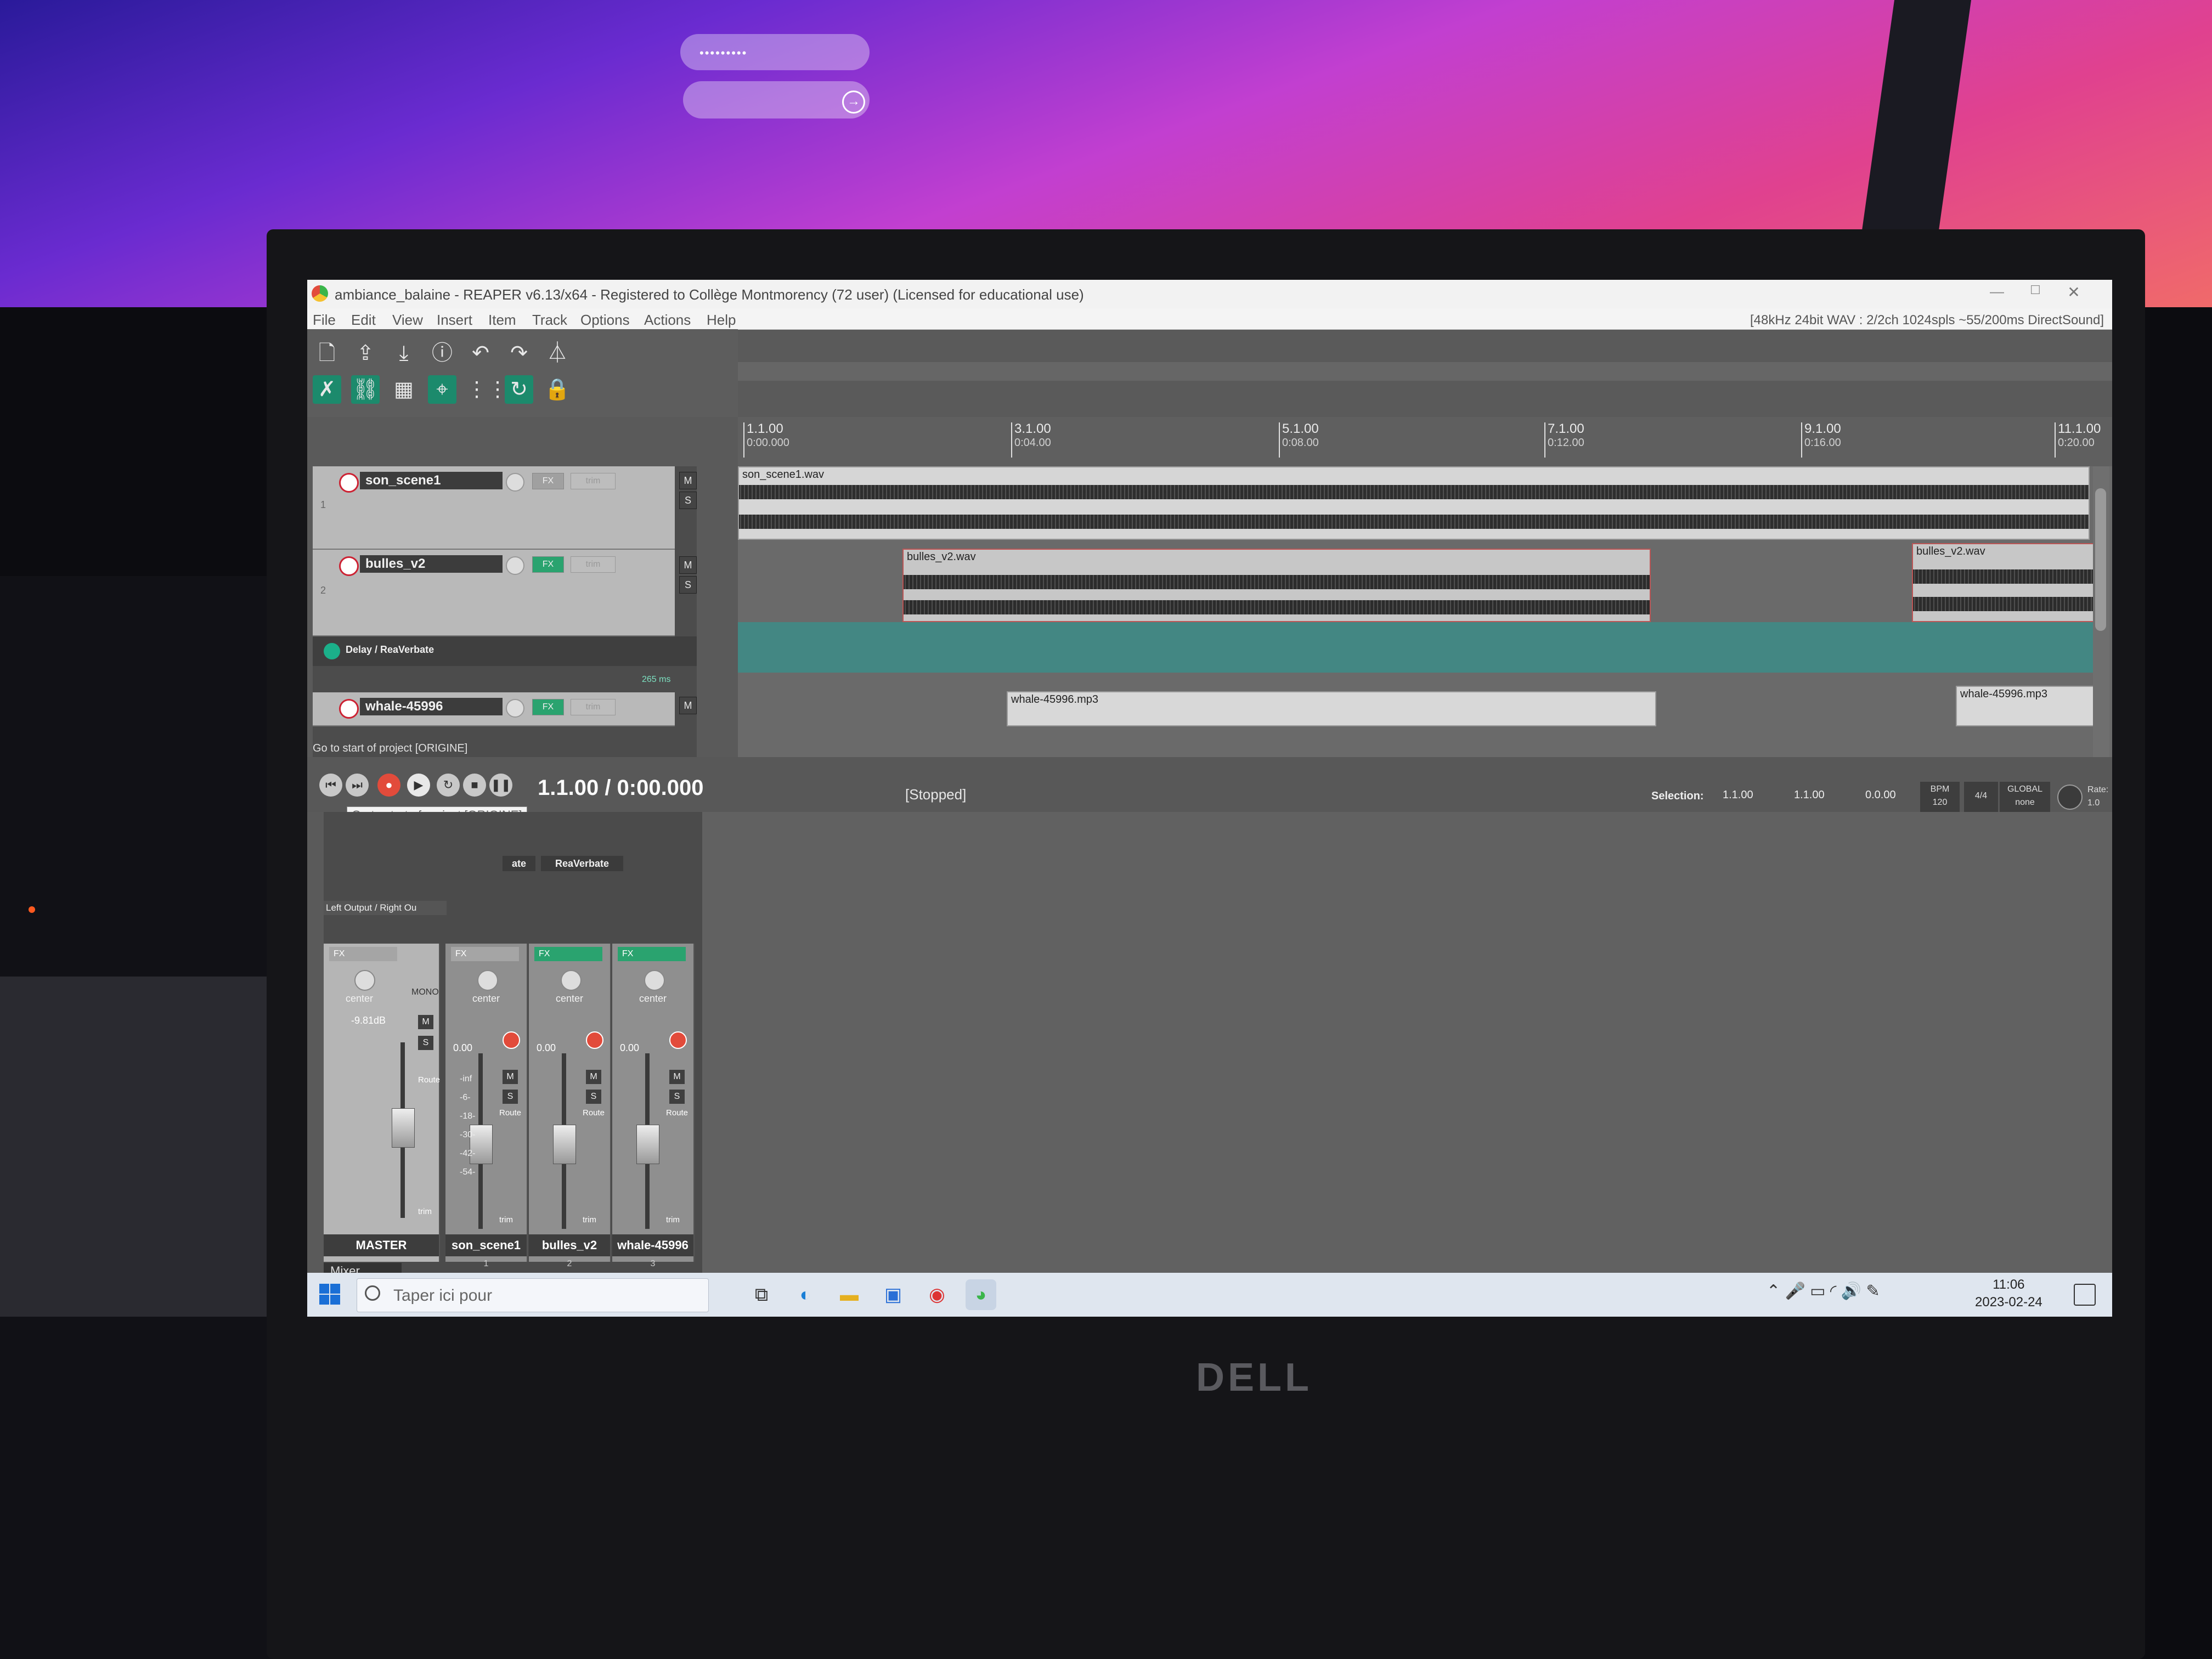 The width and height of the screenshot is (2212, 1659). I want to click on menu-view: View, so click(407, 320).